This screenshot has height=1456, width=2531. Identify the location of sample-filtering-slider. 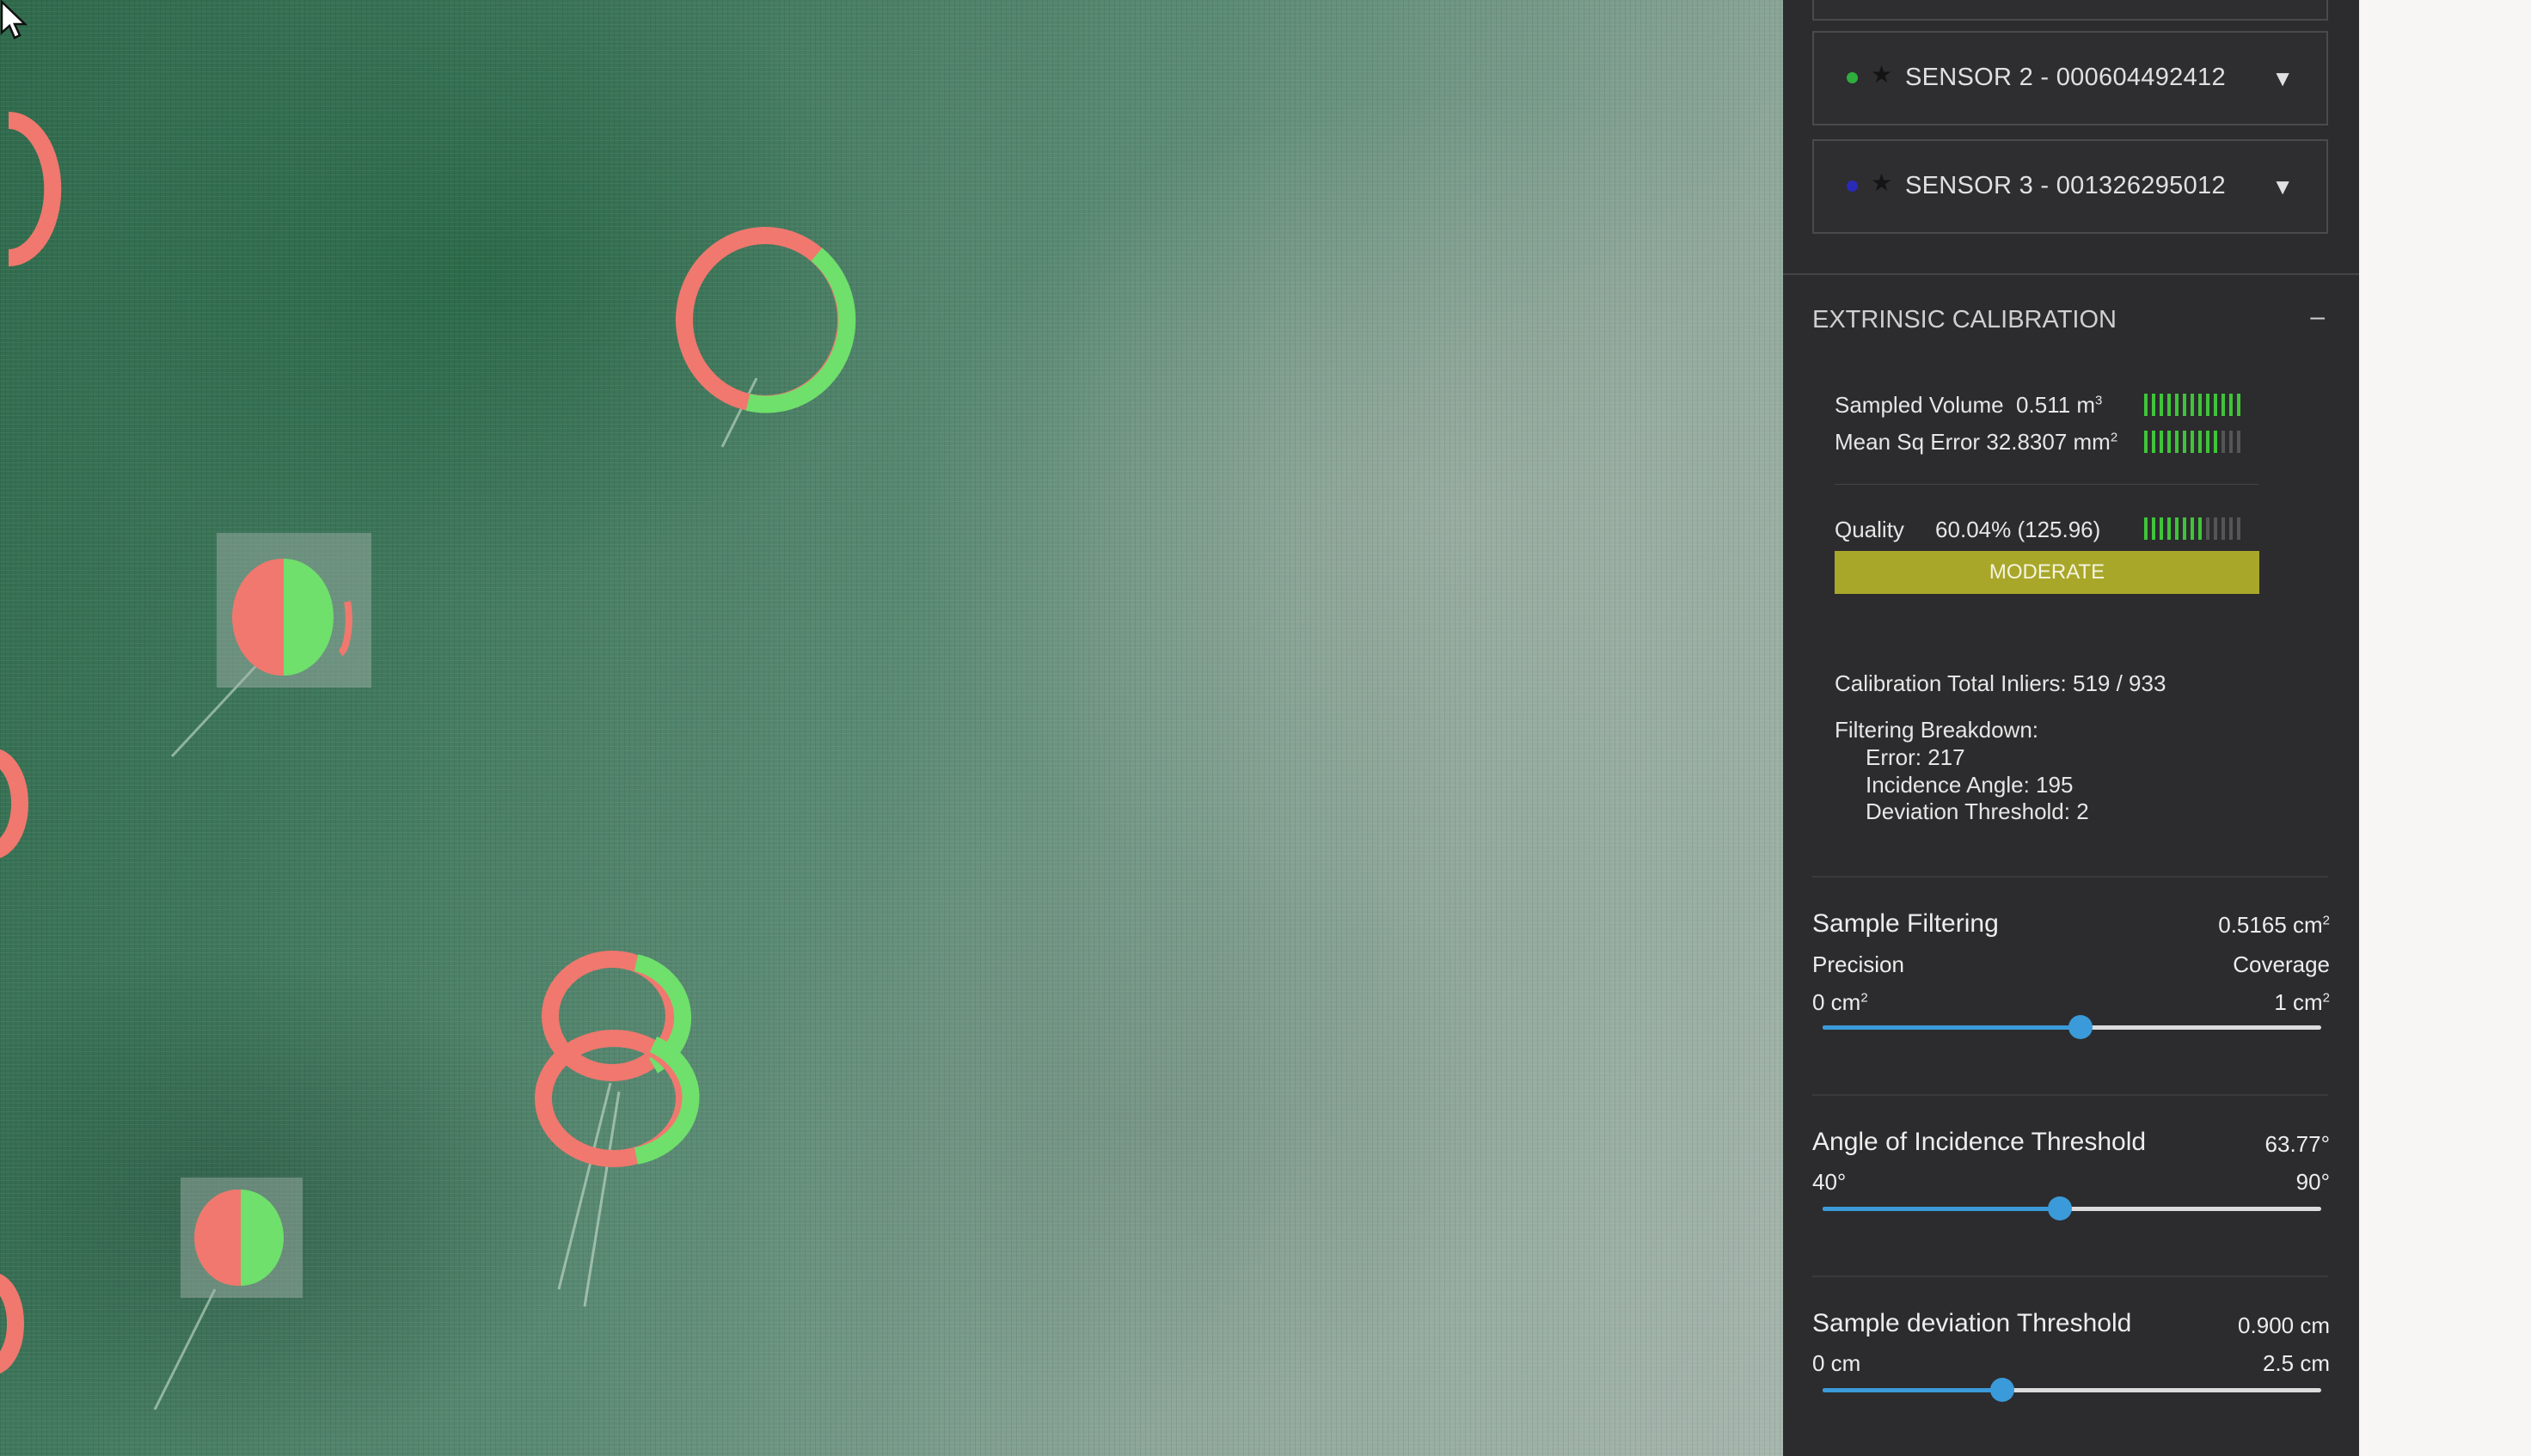
(2072, 1027).